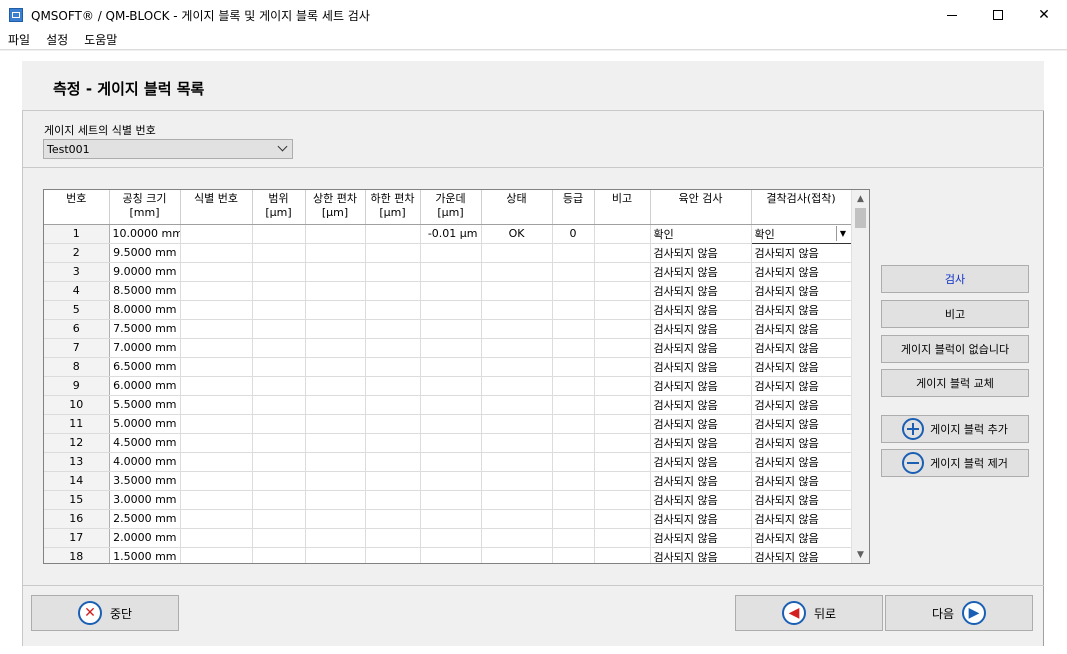 The height and width of the screenshot is (654, 1067). Describe the element at coordinates (860, 218) in the screenshot. I see `scroll-thumb` at that location.